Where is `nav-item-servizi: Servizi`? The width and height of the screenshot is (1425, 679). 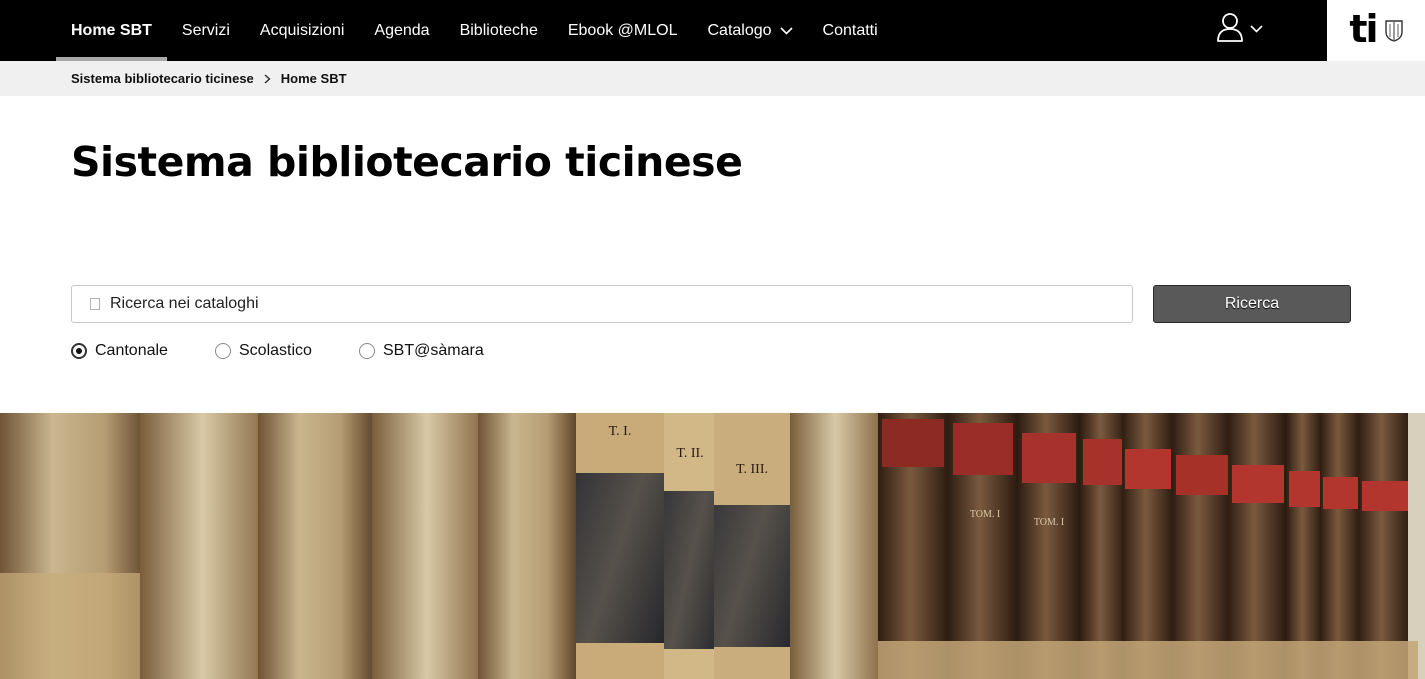
nav-item-servizi: Servizi is located at coordinates (206, 30).